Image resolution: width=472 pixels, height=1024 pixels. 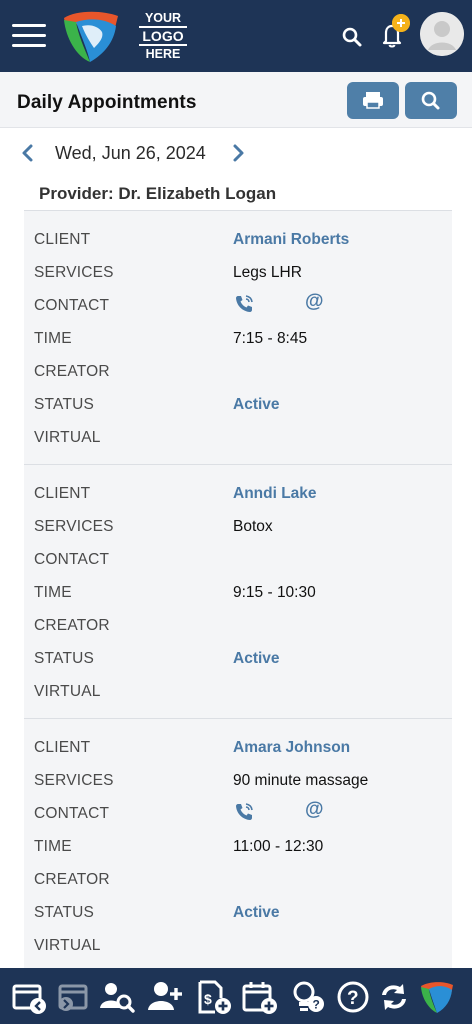 I want to click on time-row: TIME 11:00 - 12:30, so click(x=239, y=846).